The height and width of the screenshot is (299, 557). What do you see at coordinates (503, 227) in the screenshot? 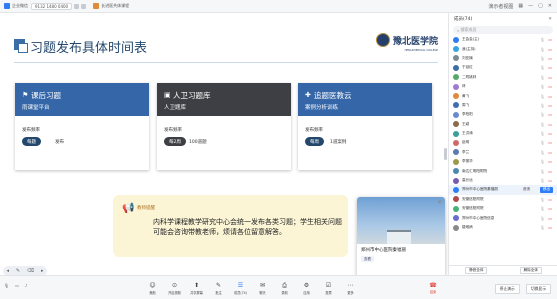
I see `member-row: 疑难病 🎙 ▭` at bounding box center [503, 227].